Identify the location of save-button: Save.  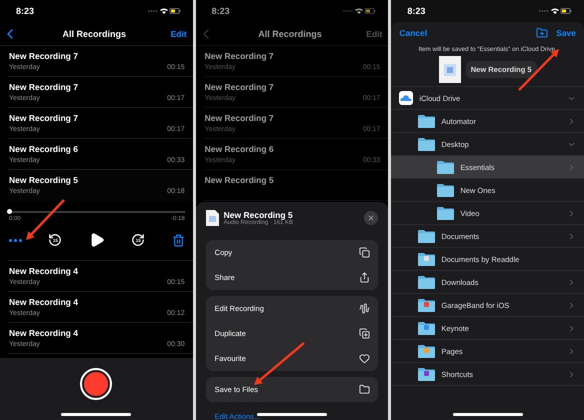
(566, 33).